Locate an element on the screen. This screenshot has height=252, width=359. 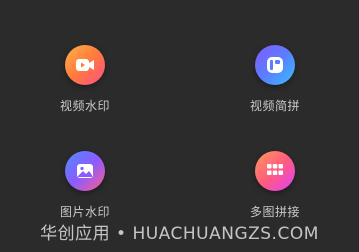
video-trim-label: 视频简拼 is located at coordinates (274, 106).